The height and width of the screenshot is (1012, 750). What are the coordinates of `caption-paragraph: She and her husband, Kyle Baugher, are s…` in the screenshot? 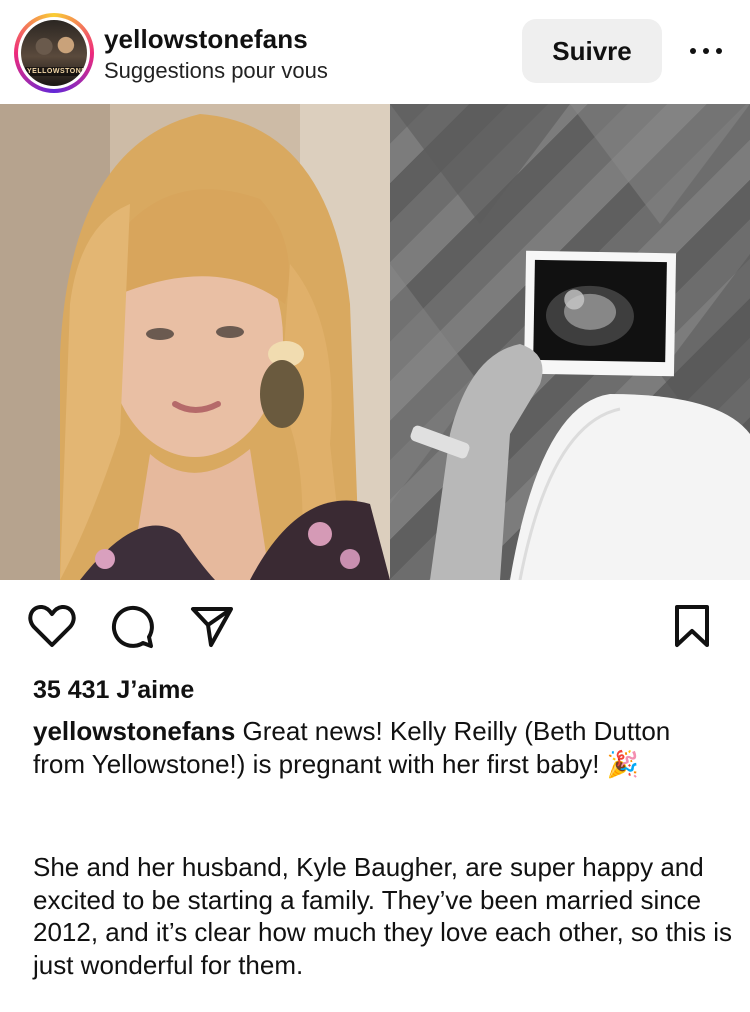 It's located at (383, 916).